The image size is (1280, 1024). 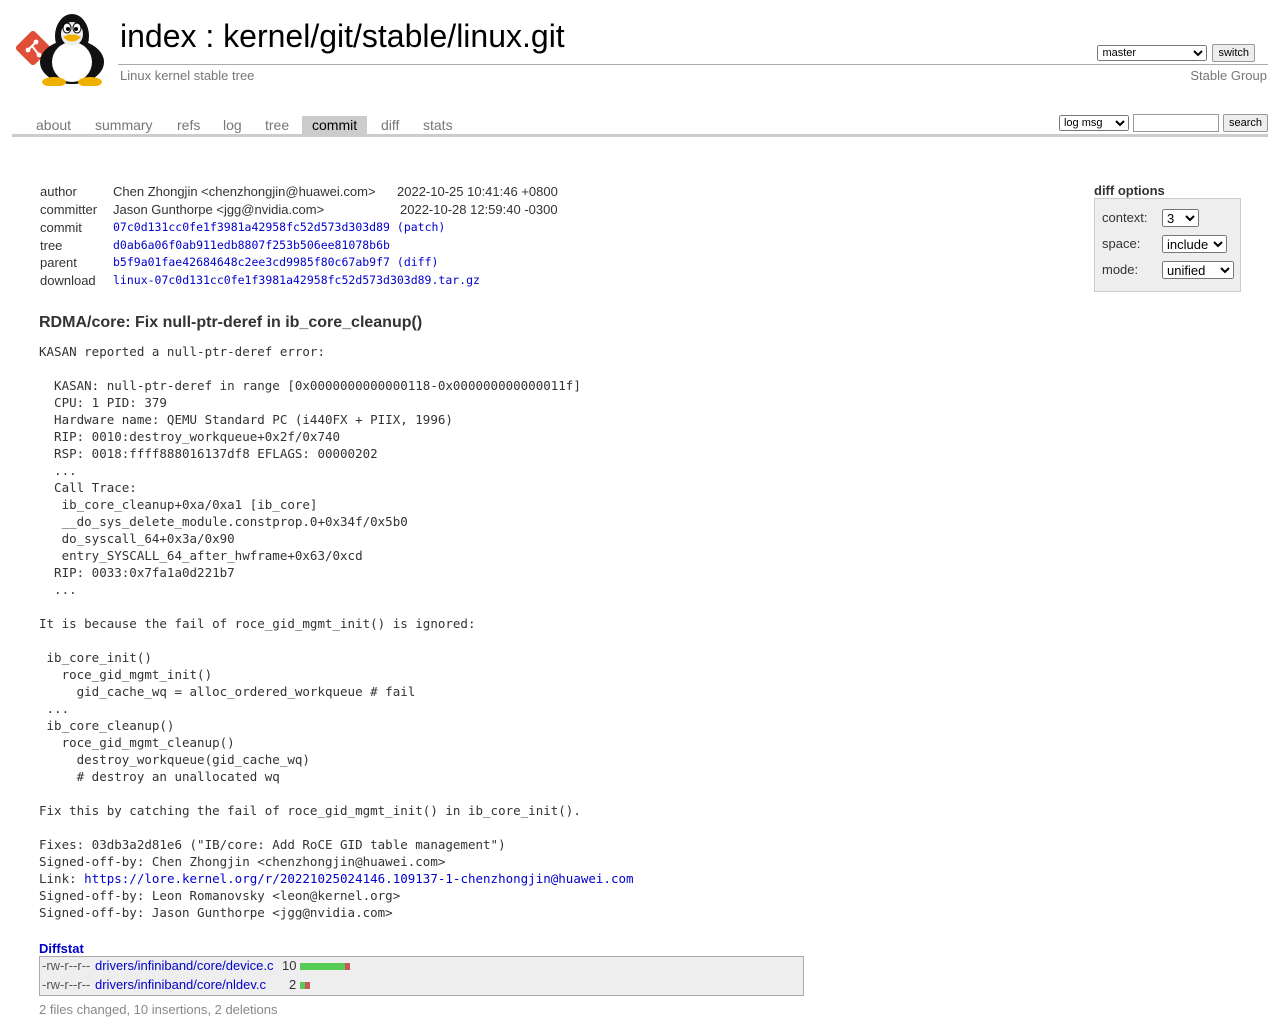 I want to click on committer-date: 2022-10-28 12:59:40 -0300, so click(x=479, y=209).